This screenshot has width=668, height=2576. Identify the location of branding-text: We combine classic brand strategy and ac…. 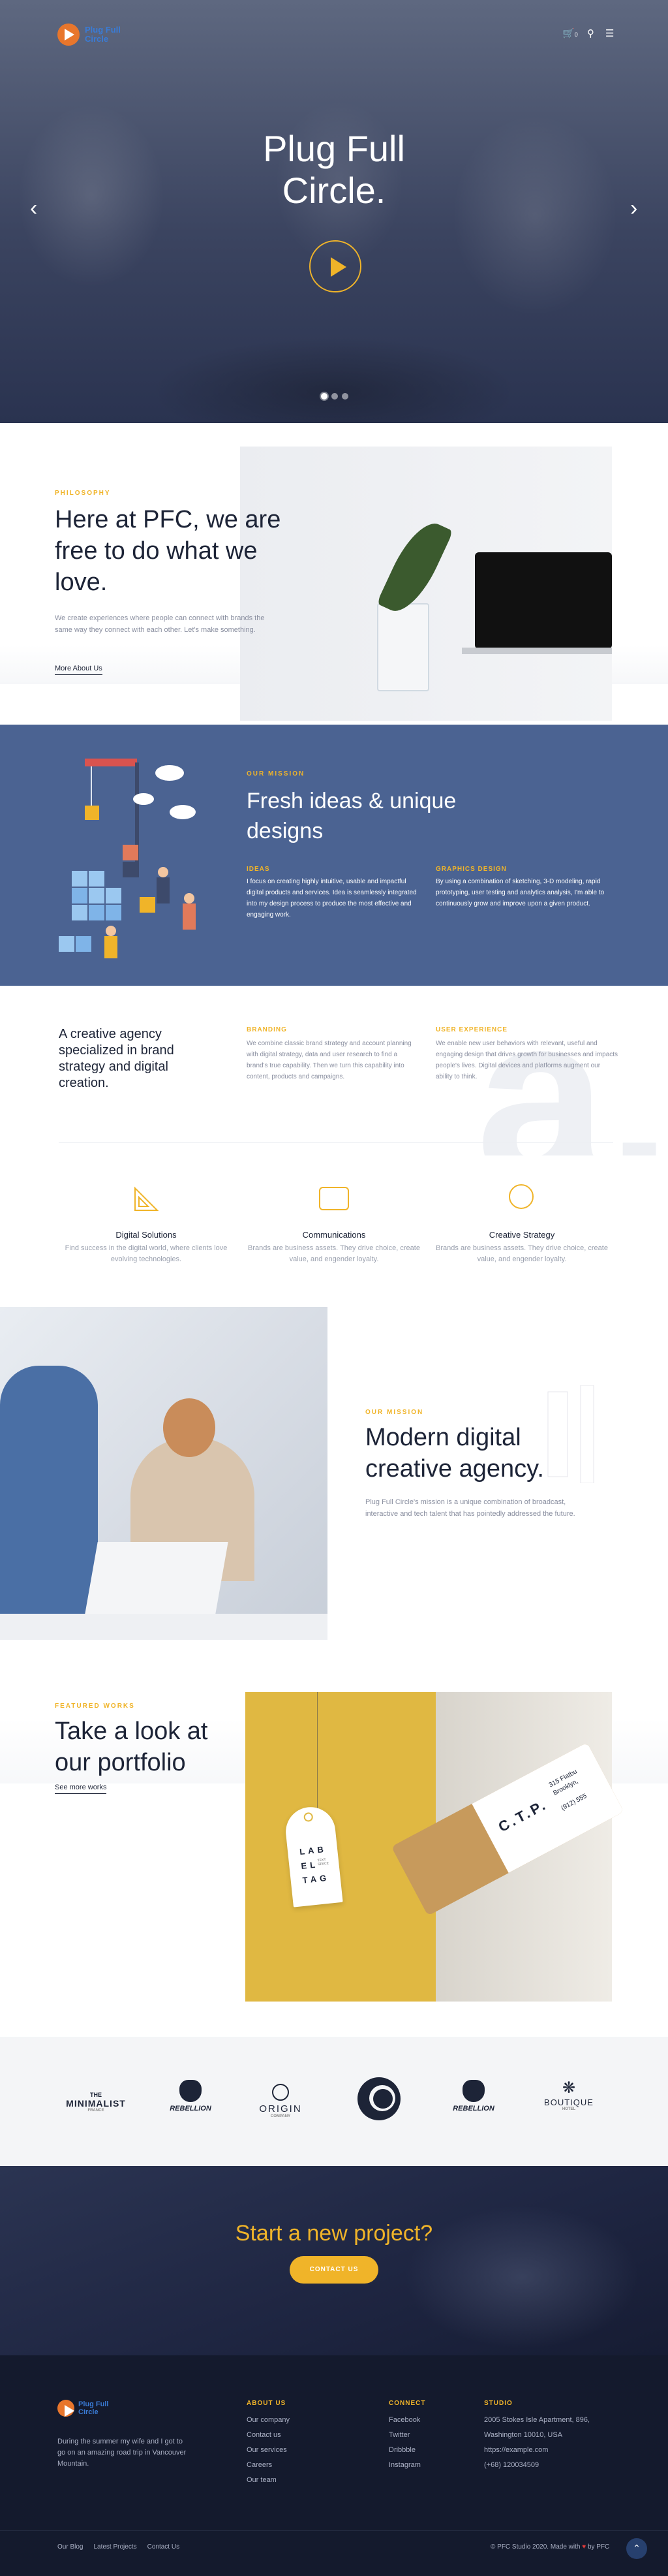
(329, 1060).